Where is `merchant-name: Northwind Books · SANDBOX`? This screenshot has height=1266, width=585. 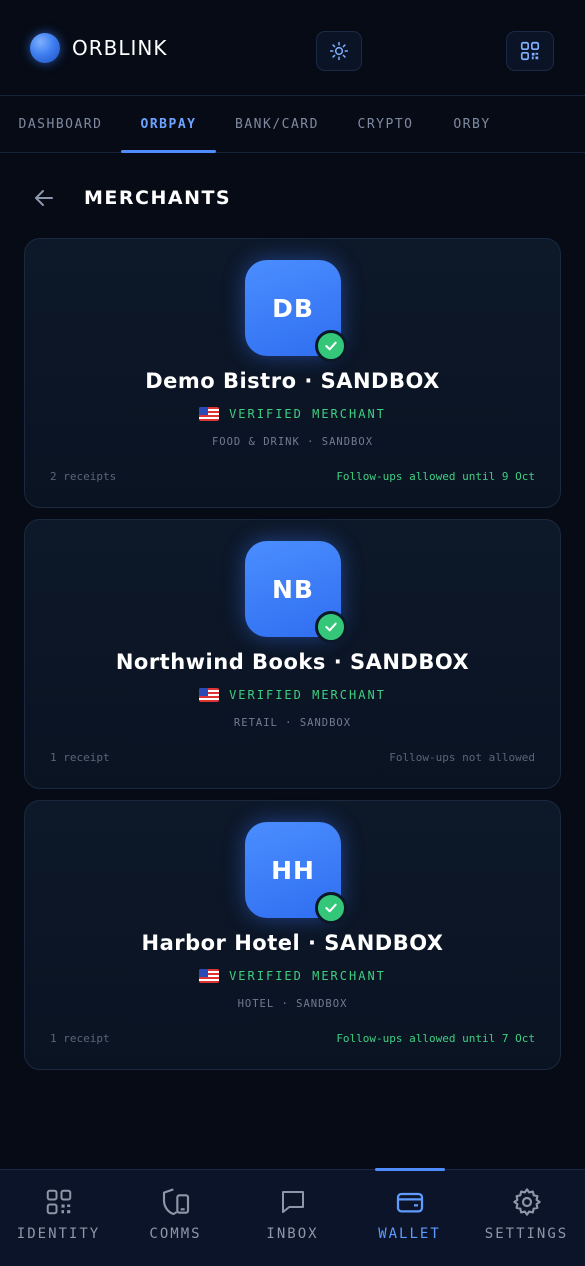 merchant-name: Northwind Books · SANDBOX is located at coordinates (292, 662).